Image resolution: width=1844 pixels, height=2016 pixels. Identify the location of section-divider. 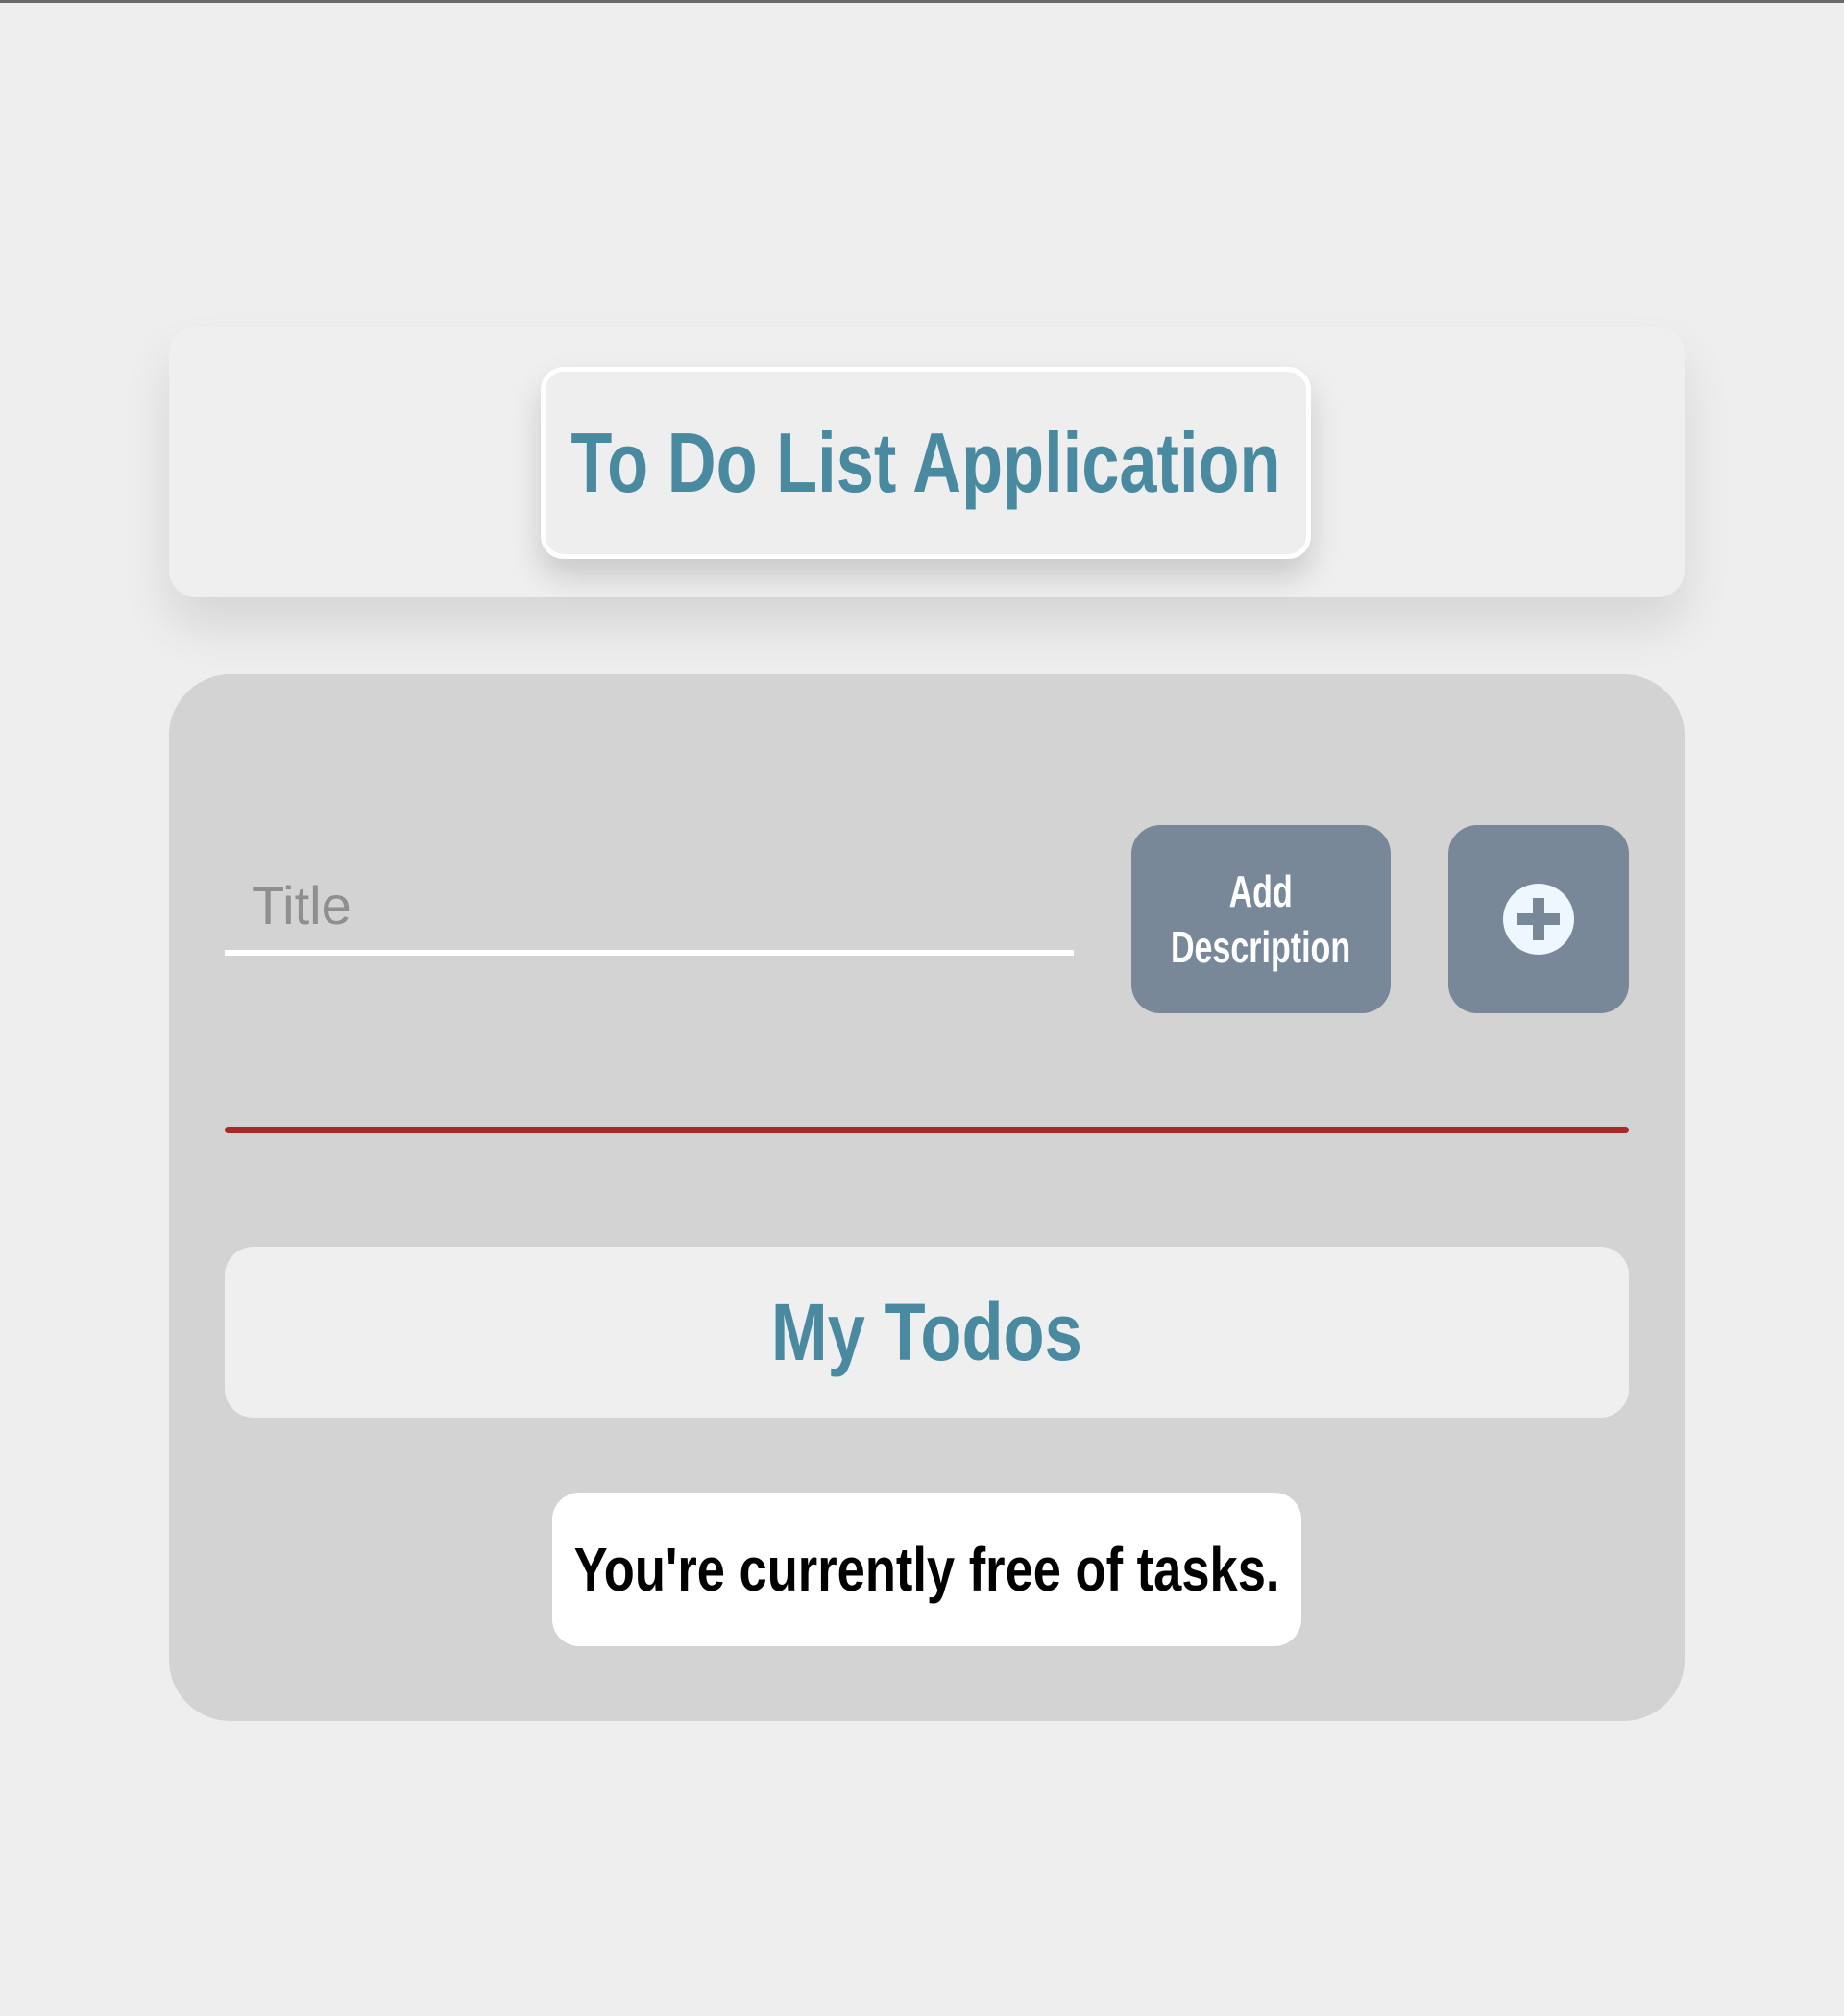
(927, 1130).